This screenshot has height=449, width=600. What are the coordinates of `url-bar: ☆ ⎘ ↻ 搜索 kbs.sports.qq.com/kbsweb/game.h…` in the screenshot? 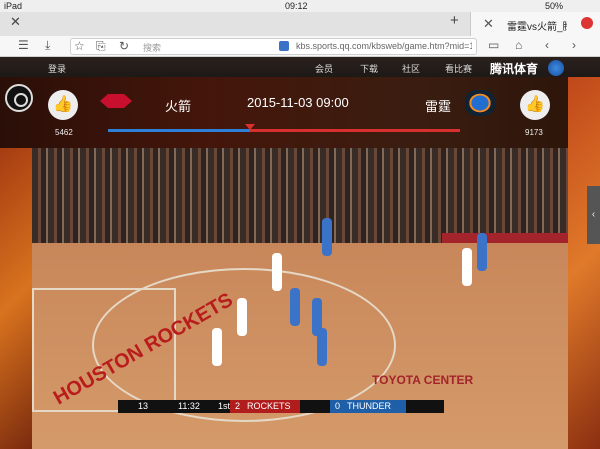 It's located at (273, 46).